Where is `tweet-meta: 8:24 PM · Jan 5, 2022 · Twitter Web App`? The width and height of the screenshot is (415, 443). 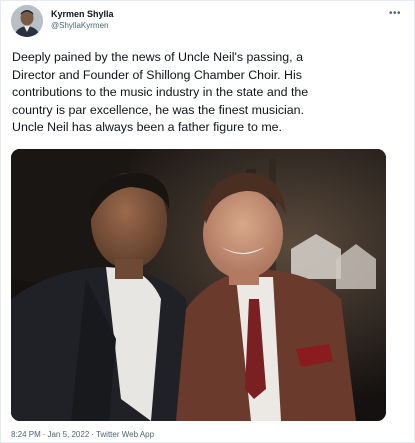 tweet-meta: 8:24 PM · Jan 5, 2022 · Twitter Web App is located at coordinates (82, 434).